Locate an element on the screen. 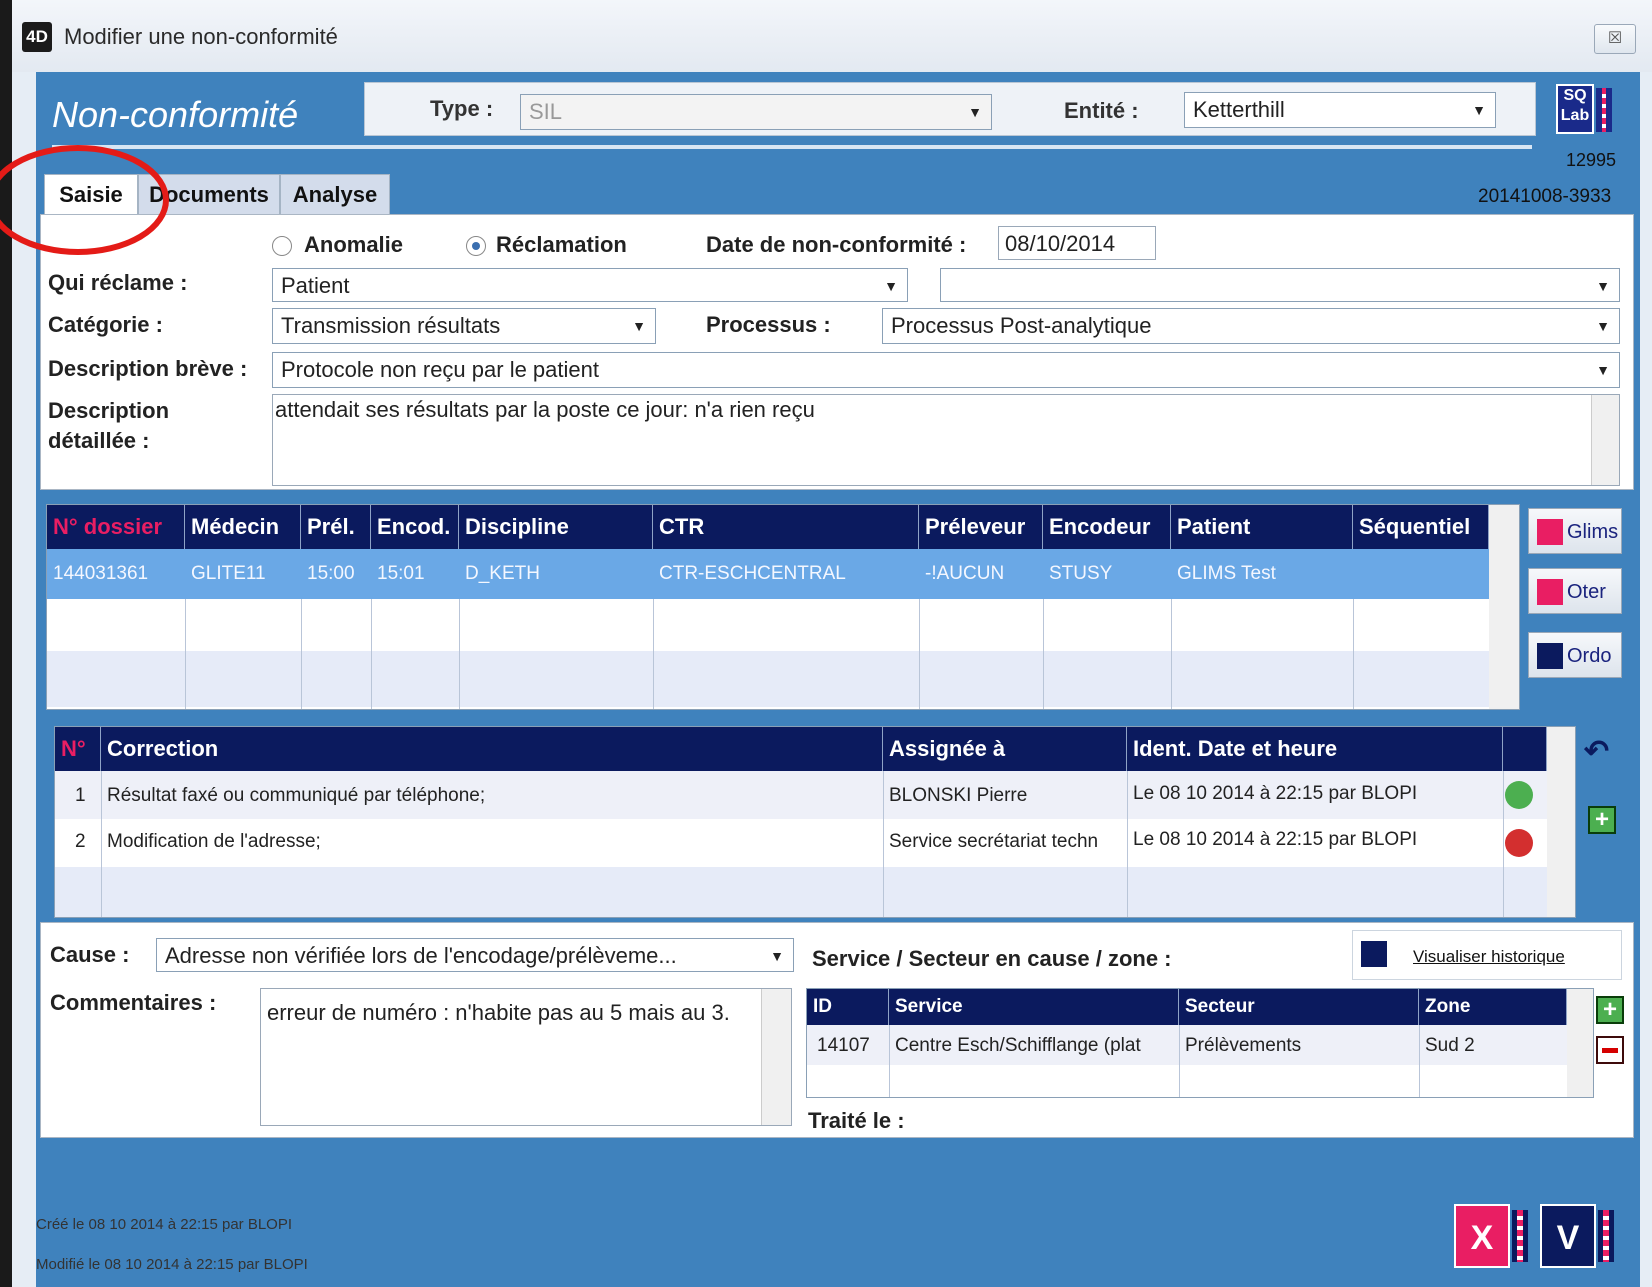  type-label: Type : is located at coordinates (462, 108).